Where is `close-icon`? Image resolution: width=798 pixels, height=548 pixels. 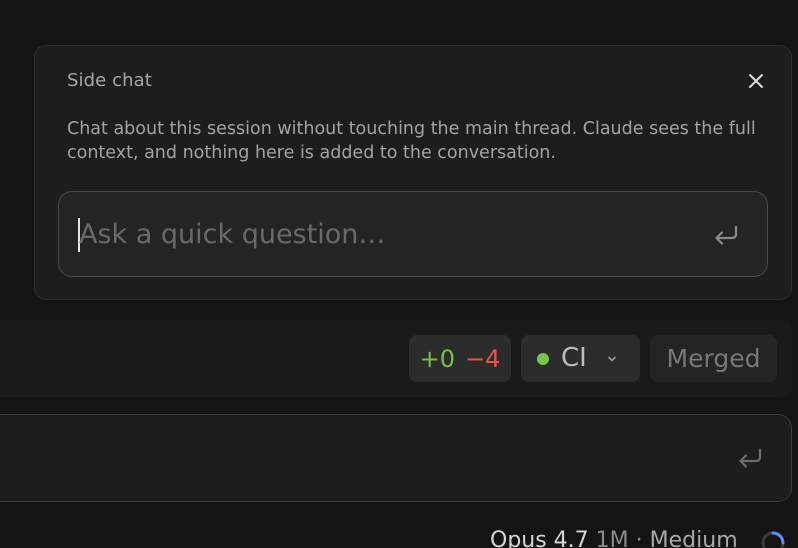
close-icon is located at coordinates (756, 81).